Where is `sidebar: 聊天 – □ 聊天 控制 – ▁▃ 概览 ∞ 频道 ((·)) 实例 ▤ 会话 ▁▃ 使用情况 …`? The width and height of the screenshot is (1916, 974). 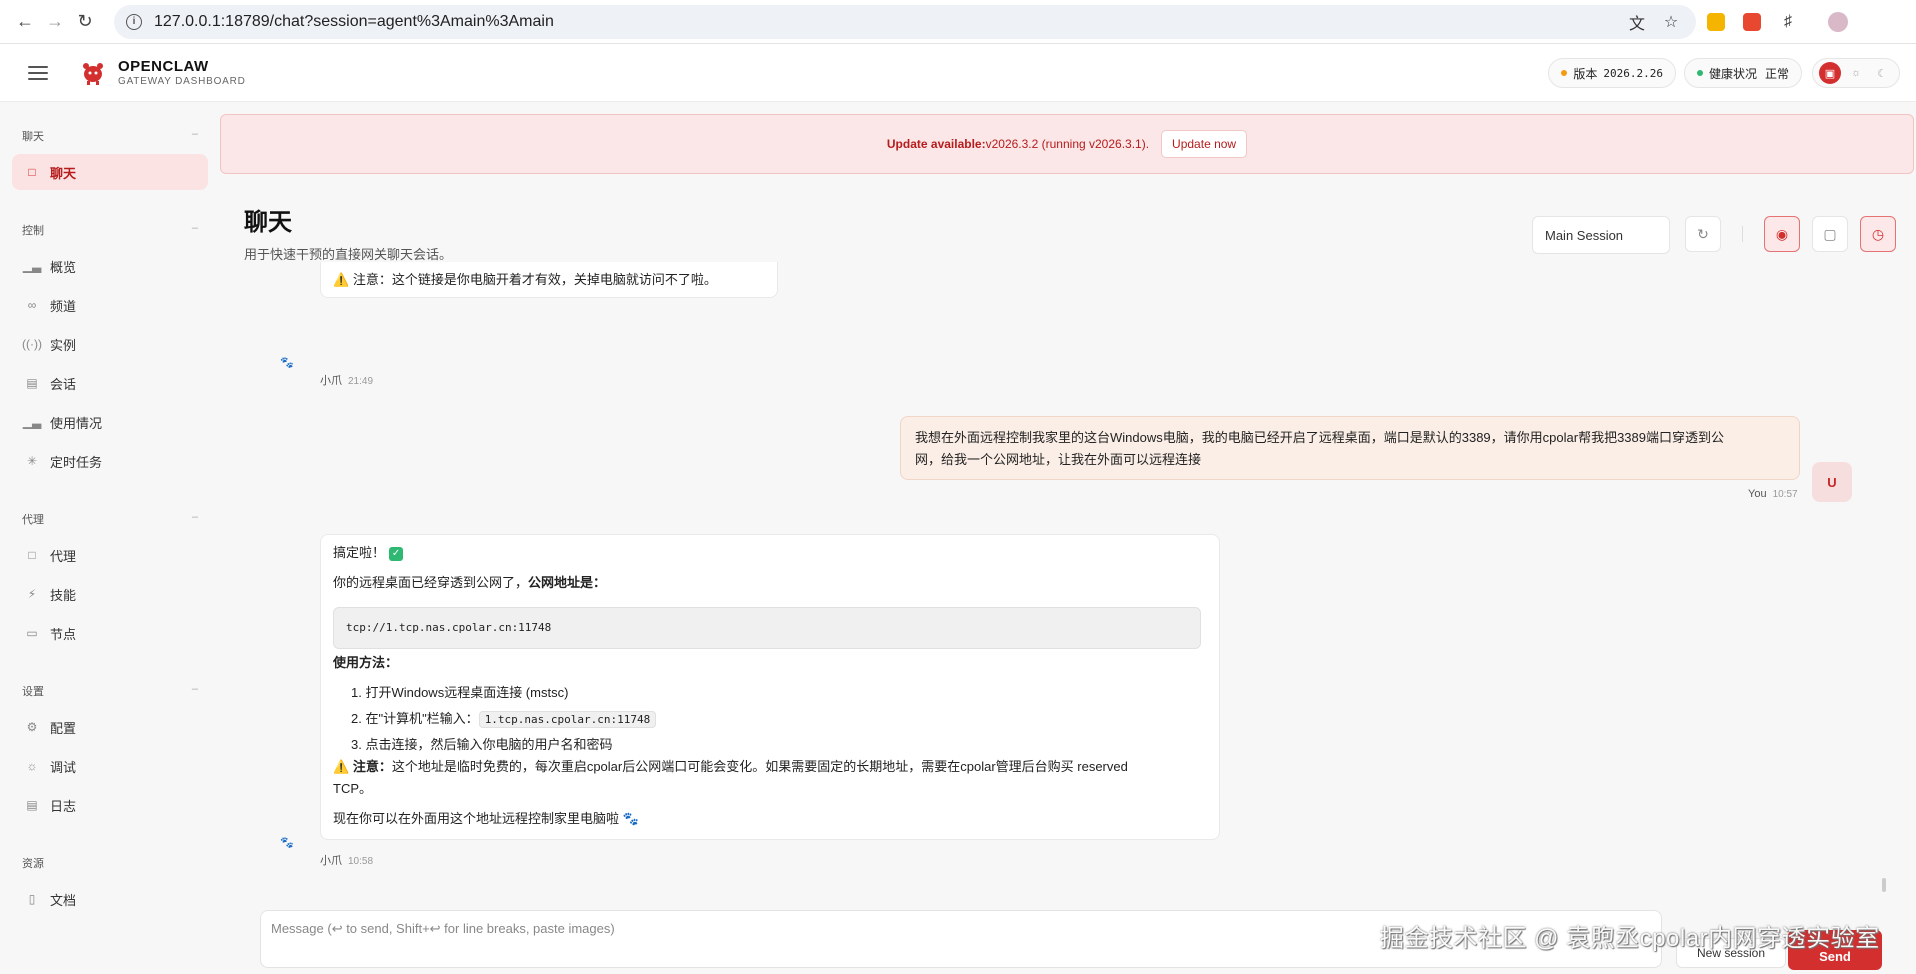 sidebar: 聊天 – □ 聊天 控制 – ▁▃ 概览 ∞ 频道 ((·)) 实例 ▤ 会话 ▁▃ 使用情况 … is located at coordinates (110, 538).